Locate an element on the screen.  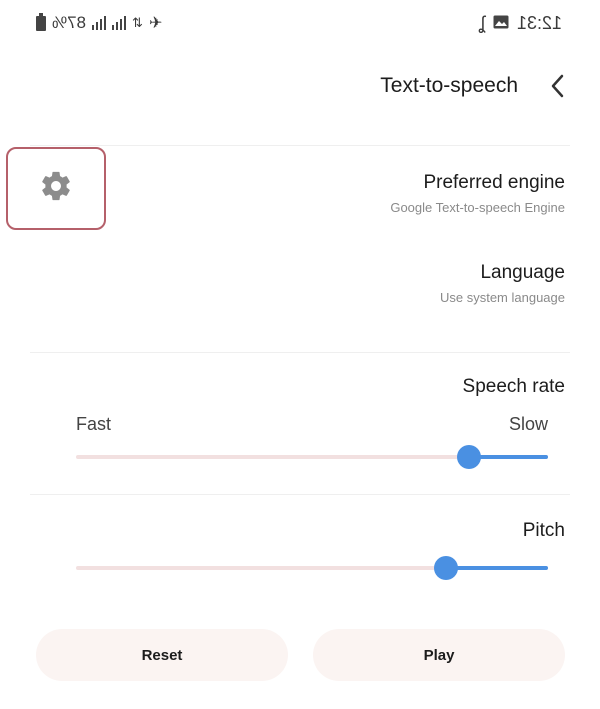
language-title: Language is located at coordinates (522, 272).